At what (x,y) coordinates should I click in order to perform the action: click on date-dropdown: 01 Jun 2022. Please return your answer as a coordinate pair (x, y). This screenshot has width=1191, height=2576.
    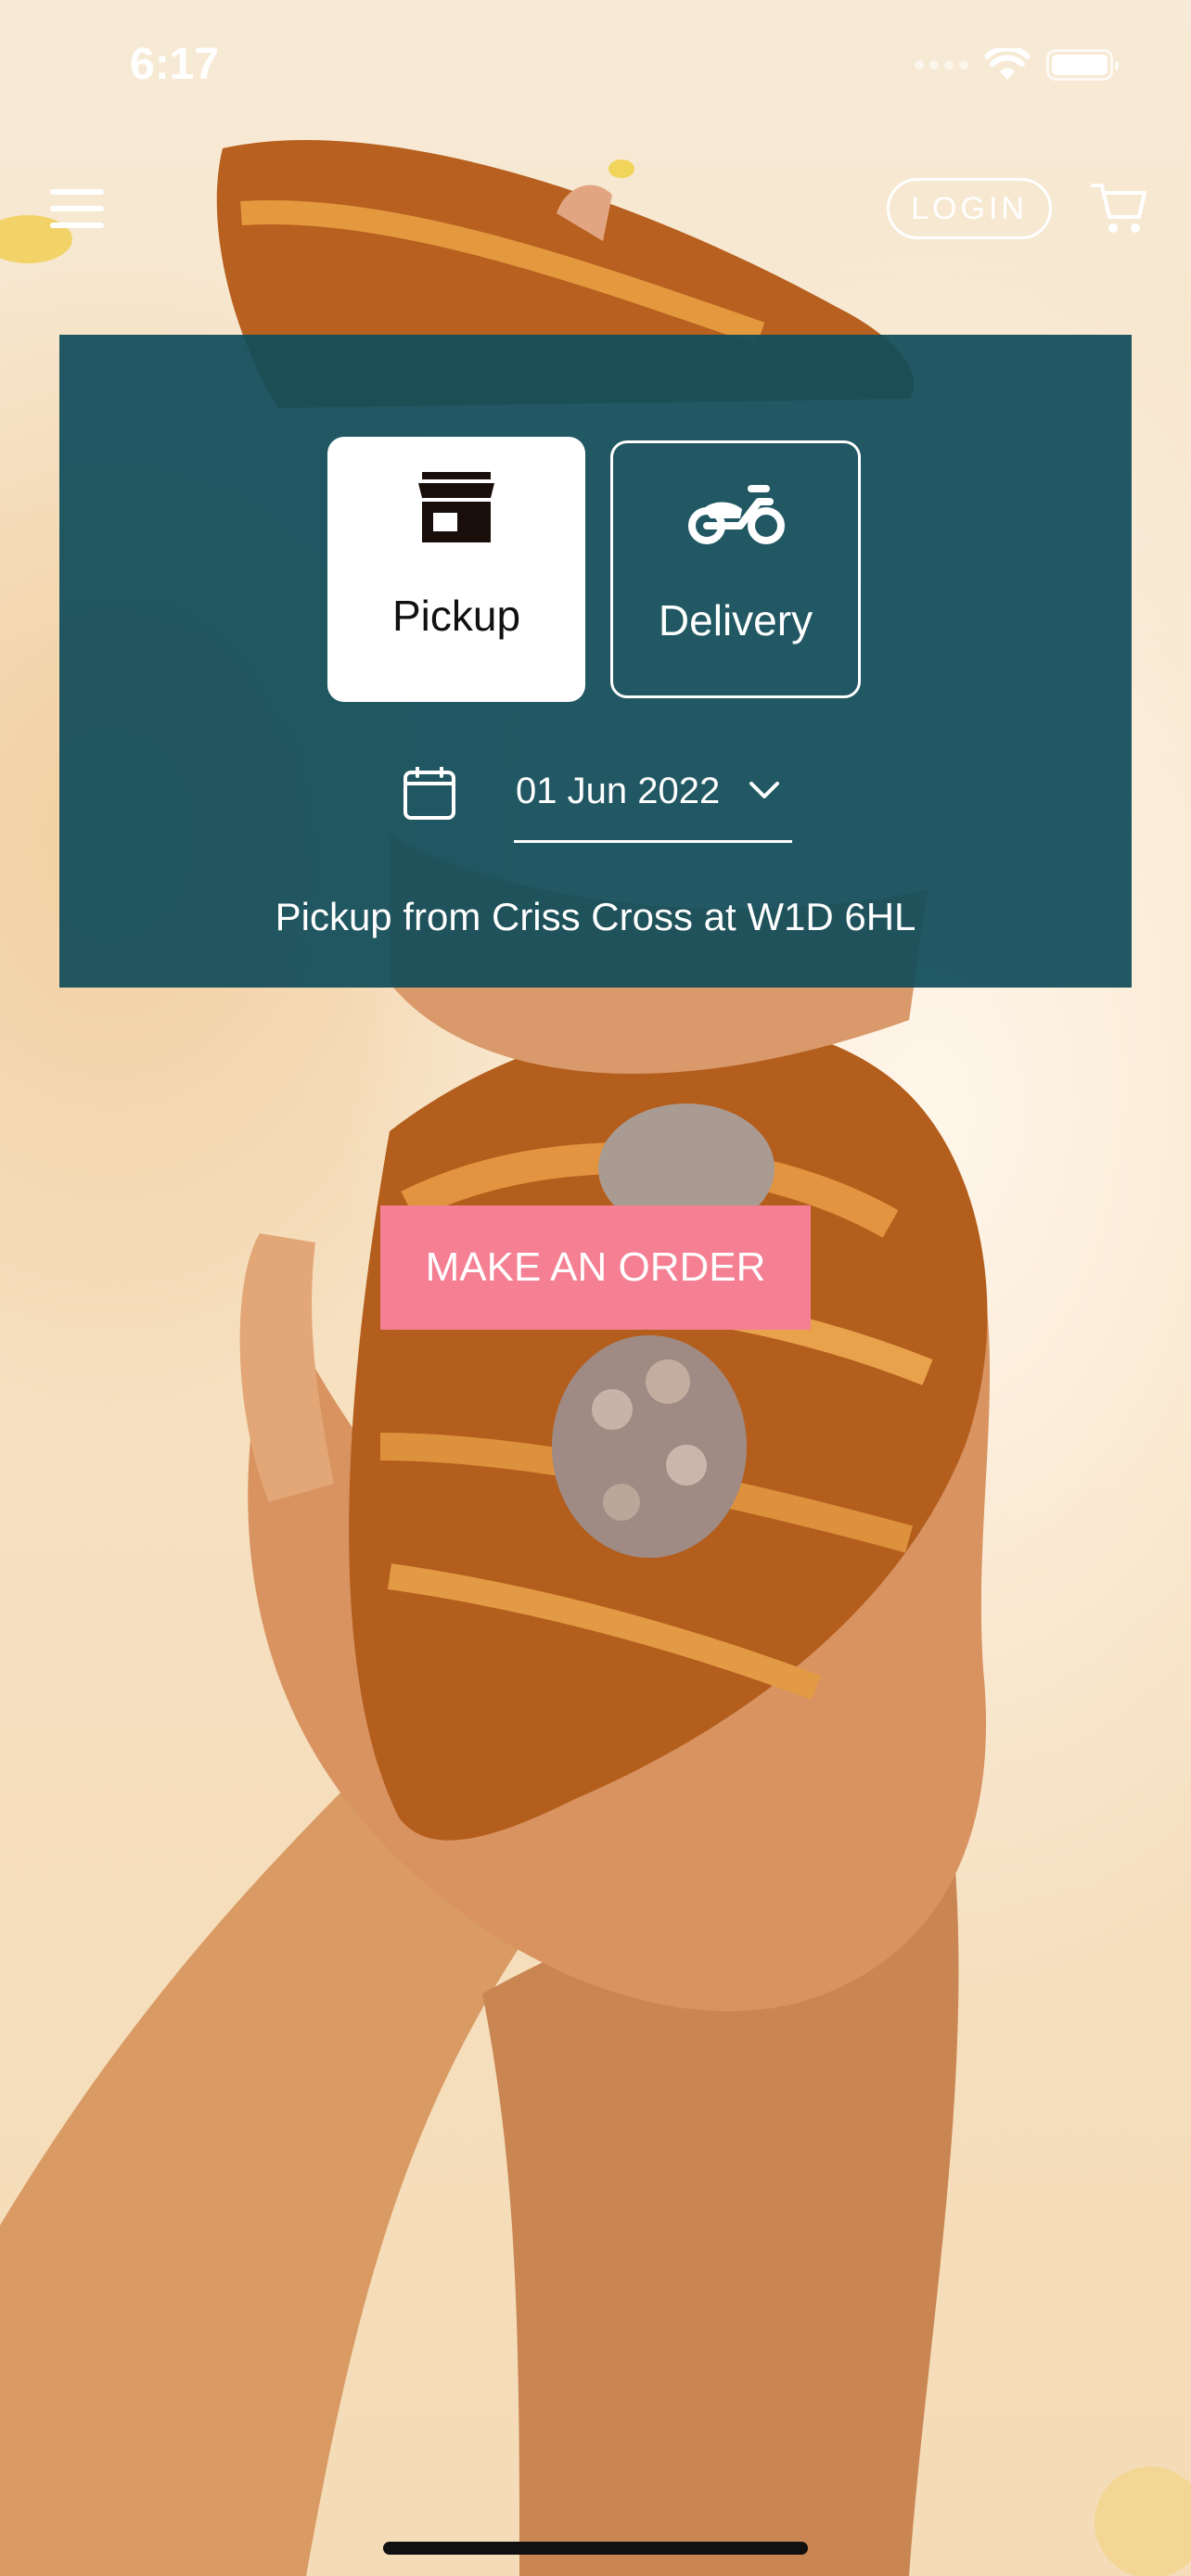
    Looking at the image, I should click on (653, 799).